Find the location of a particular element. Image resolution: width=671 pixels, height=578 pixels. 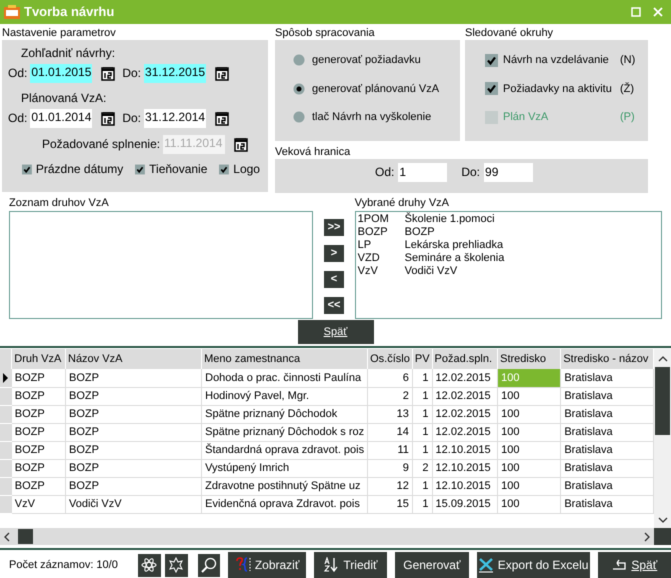

transfer-button: > is located at coordinates (334, 253).